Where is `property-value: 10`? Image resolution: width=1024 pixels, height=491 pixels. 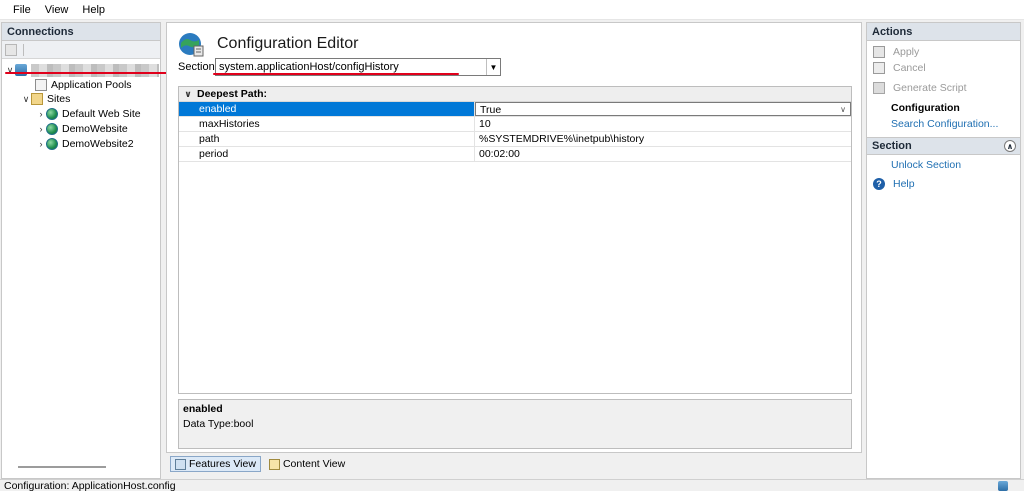
property-value: 10 is located at coordinates (663, 124).